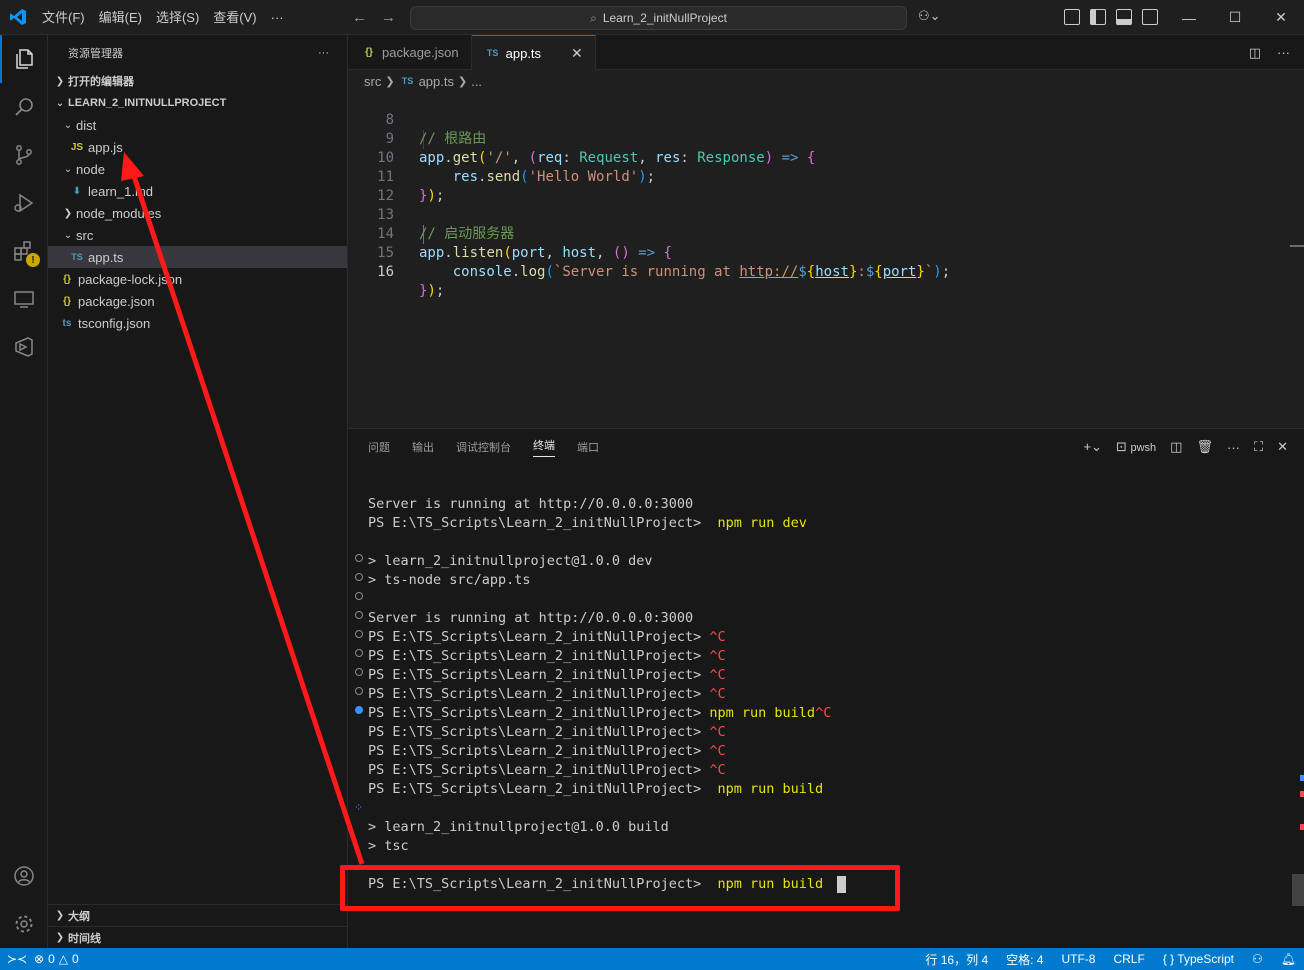  I want to click on explorer-more-icon: ···, so click(323, 53).